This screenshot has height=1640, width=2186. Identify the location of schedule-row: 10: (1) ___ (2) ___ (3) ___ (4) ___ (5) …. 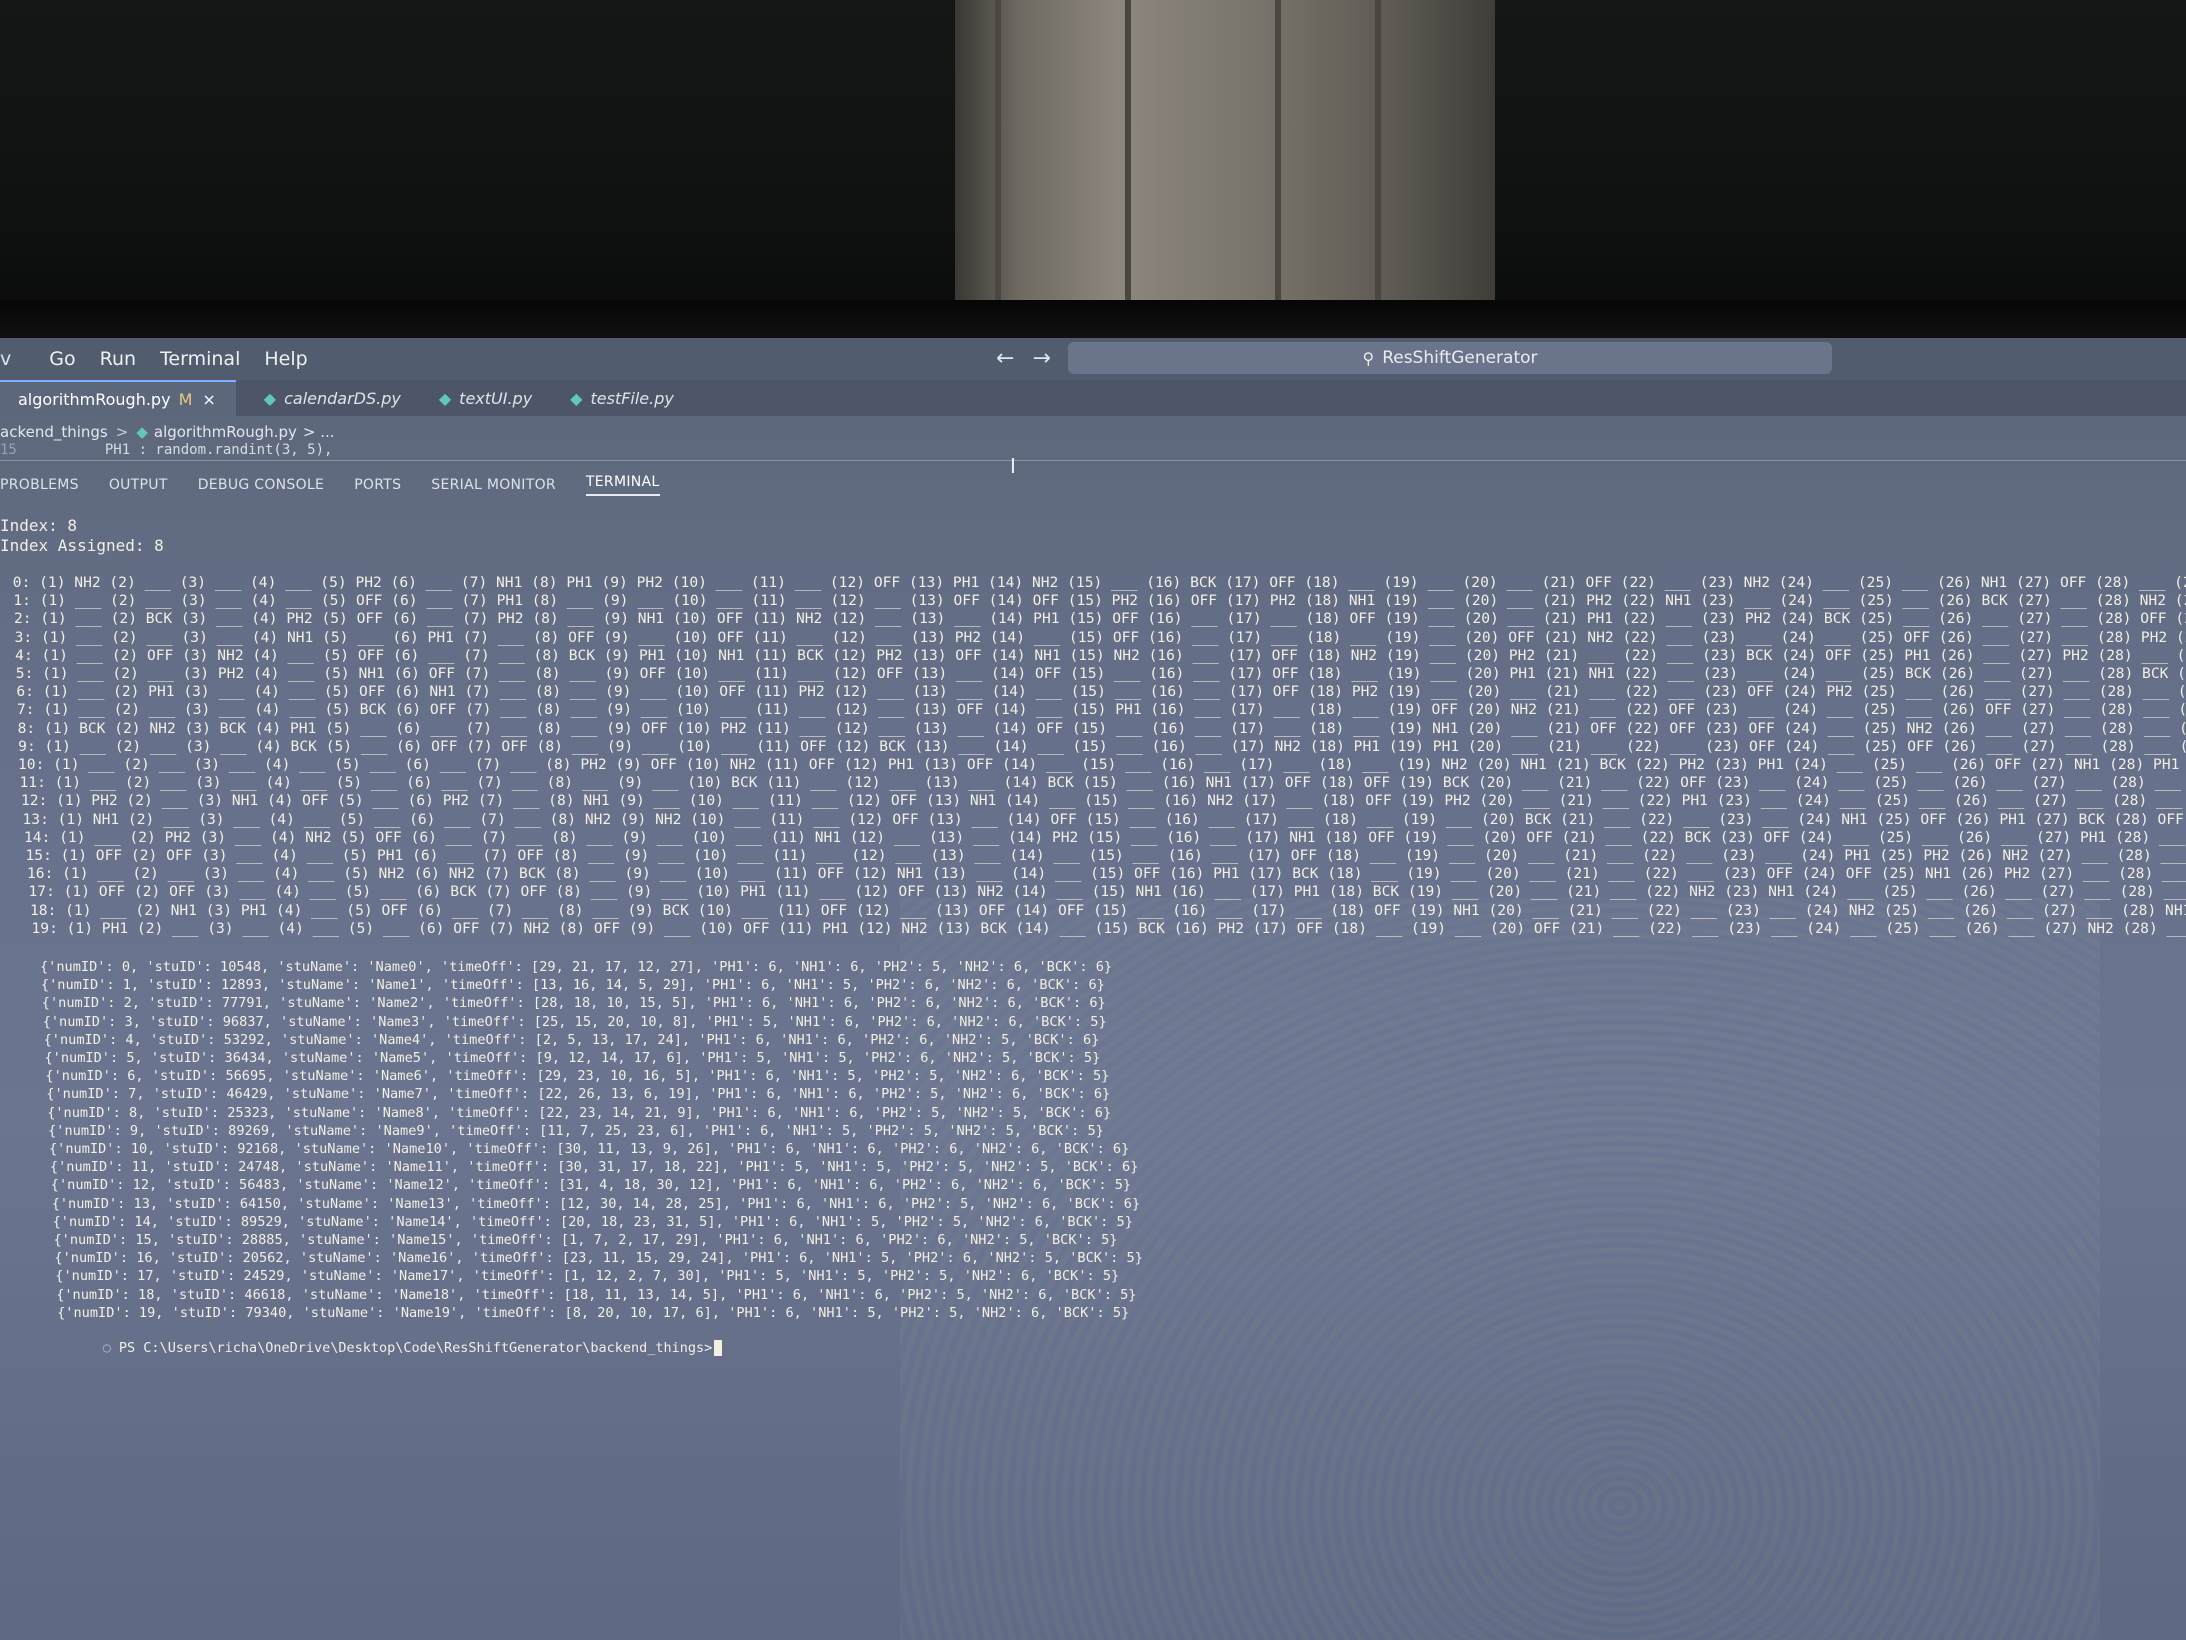
(1102, 765).